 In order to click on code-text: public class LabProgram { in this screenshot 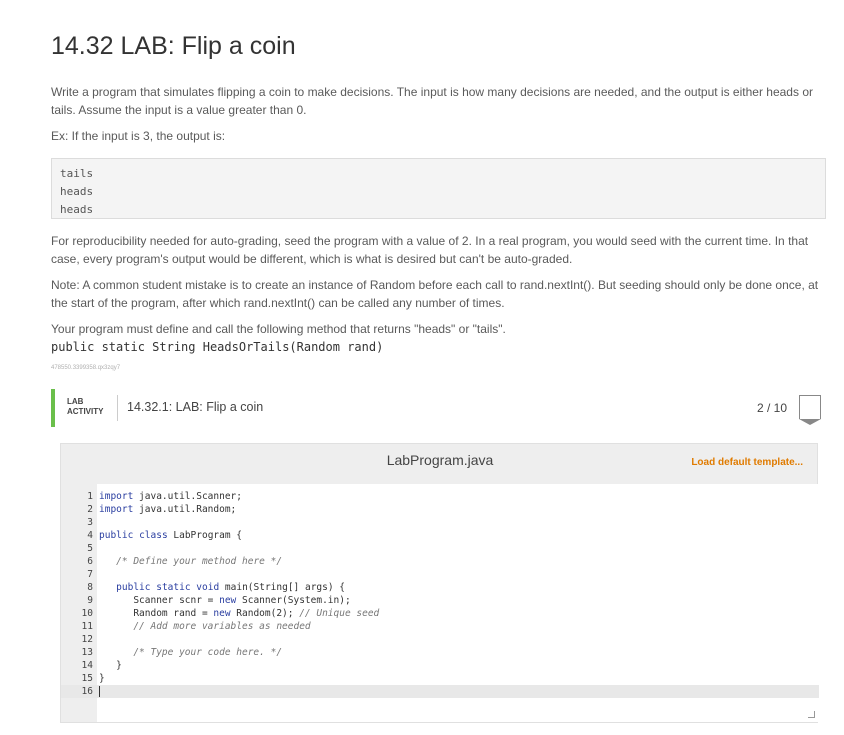, I will do `click(171, 535)`.